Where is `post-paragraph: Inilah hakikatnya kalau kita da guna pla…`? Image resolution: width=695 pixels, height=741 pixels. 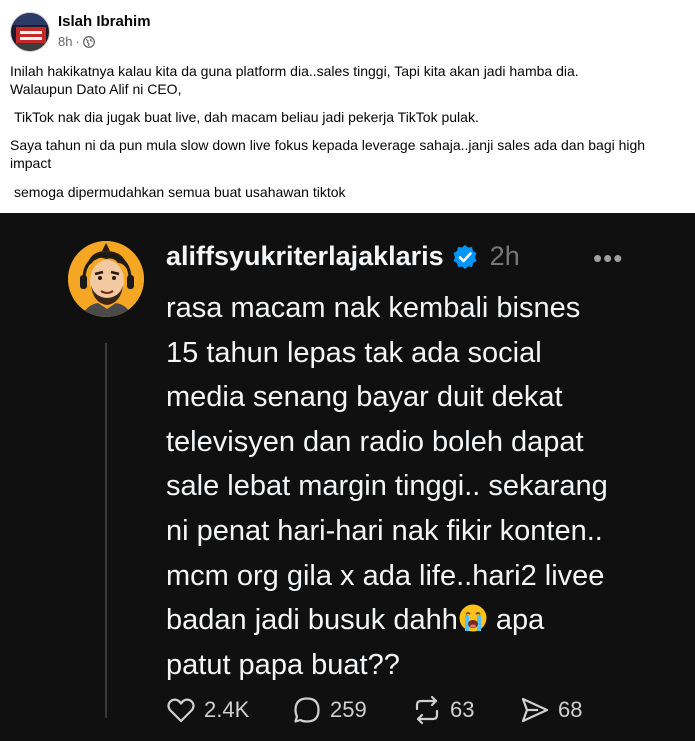
post-paragraph: Inilah hakikatnya kalau kita da guna pla… is located at coordinates (294, 80).